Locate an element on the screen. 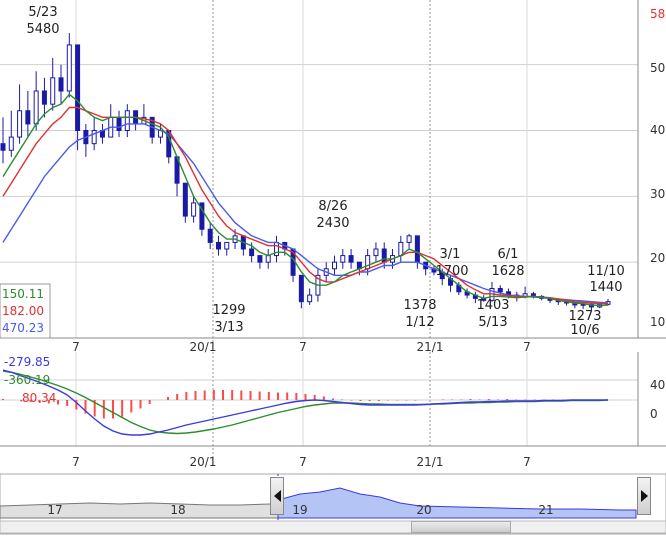 The width and height of the screenshot is (666, 542). annotation-value-7: 1628 is located at coordinates (507, 271).